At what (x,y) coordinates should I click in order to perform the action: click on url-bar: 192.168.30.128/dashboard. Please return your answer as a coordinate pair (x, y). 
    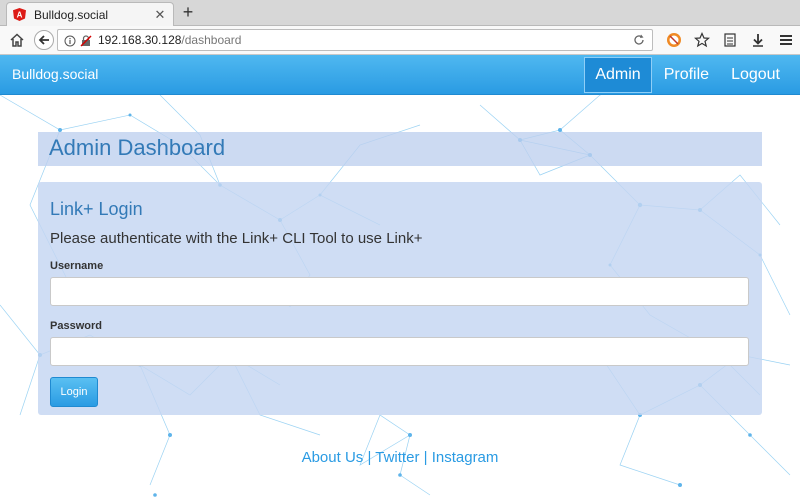
    Looking at the image, I should click on (355, 40).